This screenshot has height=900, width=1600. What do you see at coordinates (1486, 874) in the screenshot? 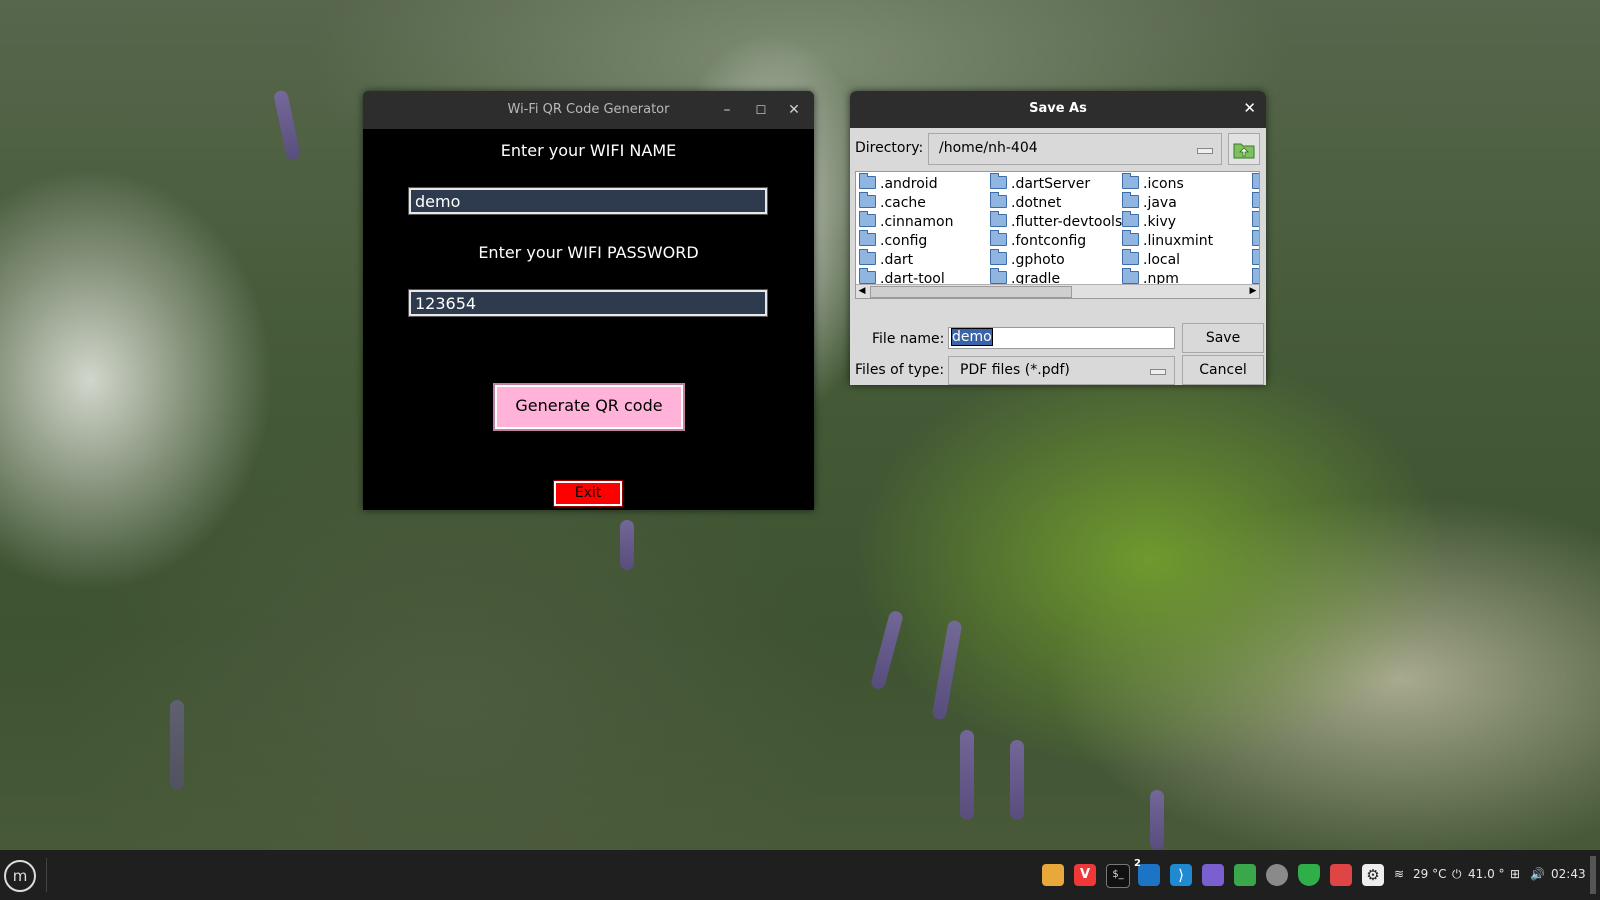
I see `brightness-readout: 41.0 °` at bounding box center [1486, 874].